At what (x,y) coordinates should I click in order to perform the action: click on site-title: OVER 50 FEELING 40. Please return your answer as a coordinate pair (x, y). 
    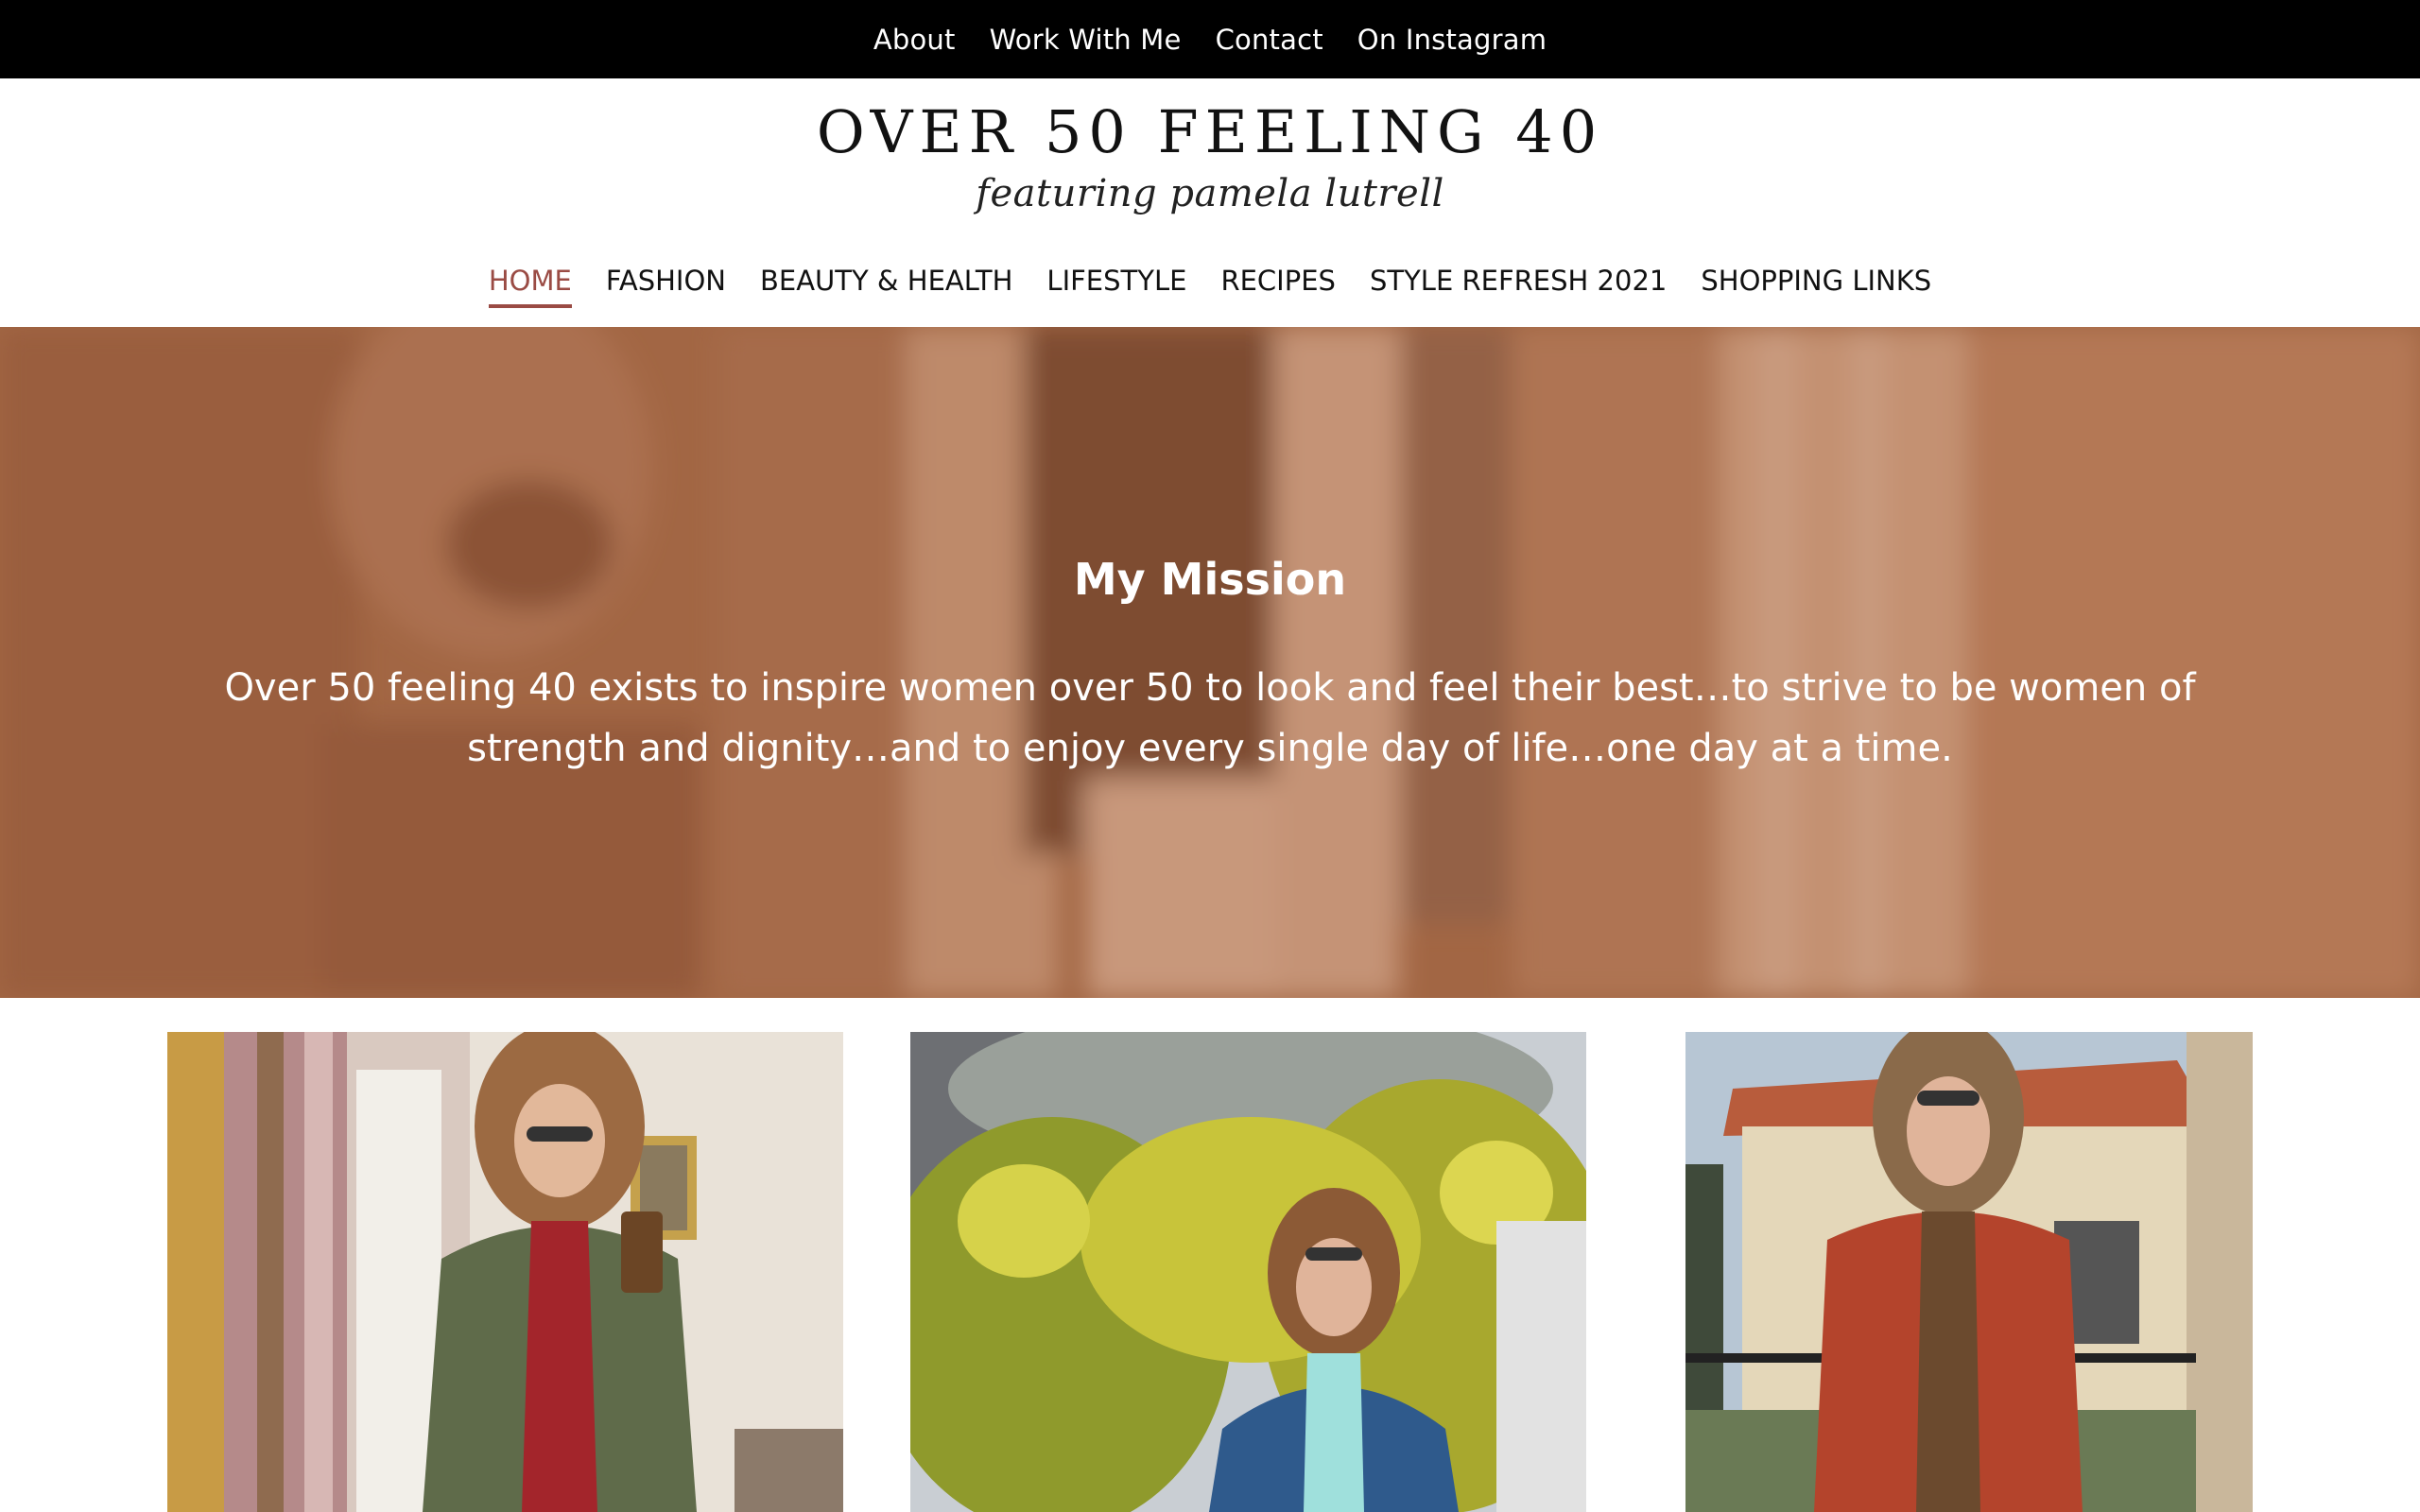
    Looking at the image, I should click on (1210, 131).